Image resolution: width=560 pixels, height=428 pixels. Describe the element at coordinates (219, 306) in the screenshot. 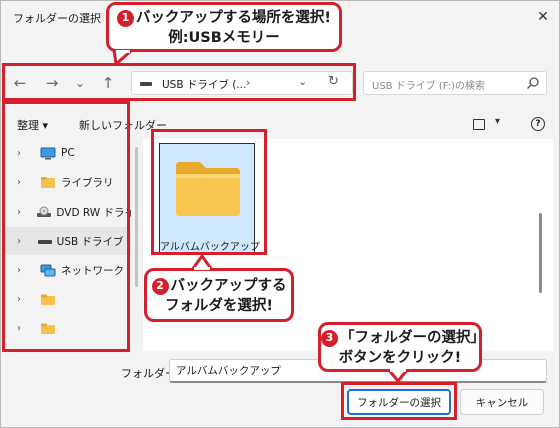

I see `callout-text: フォルダを選択!` at that location.